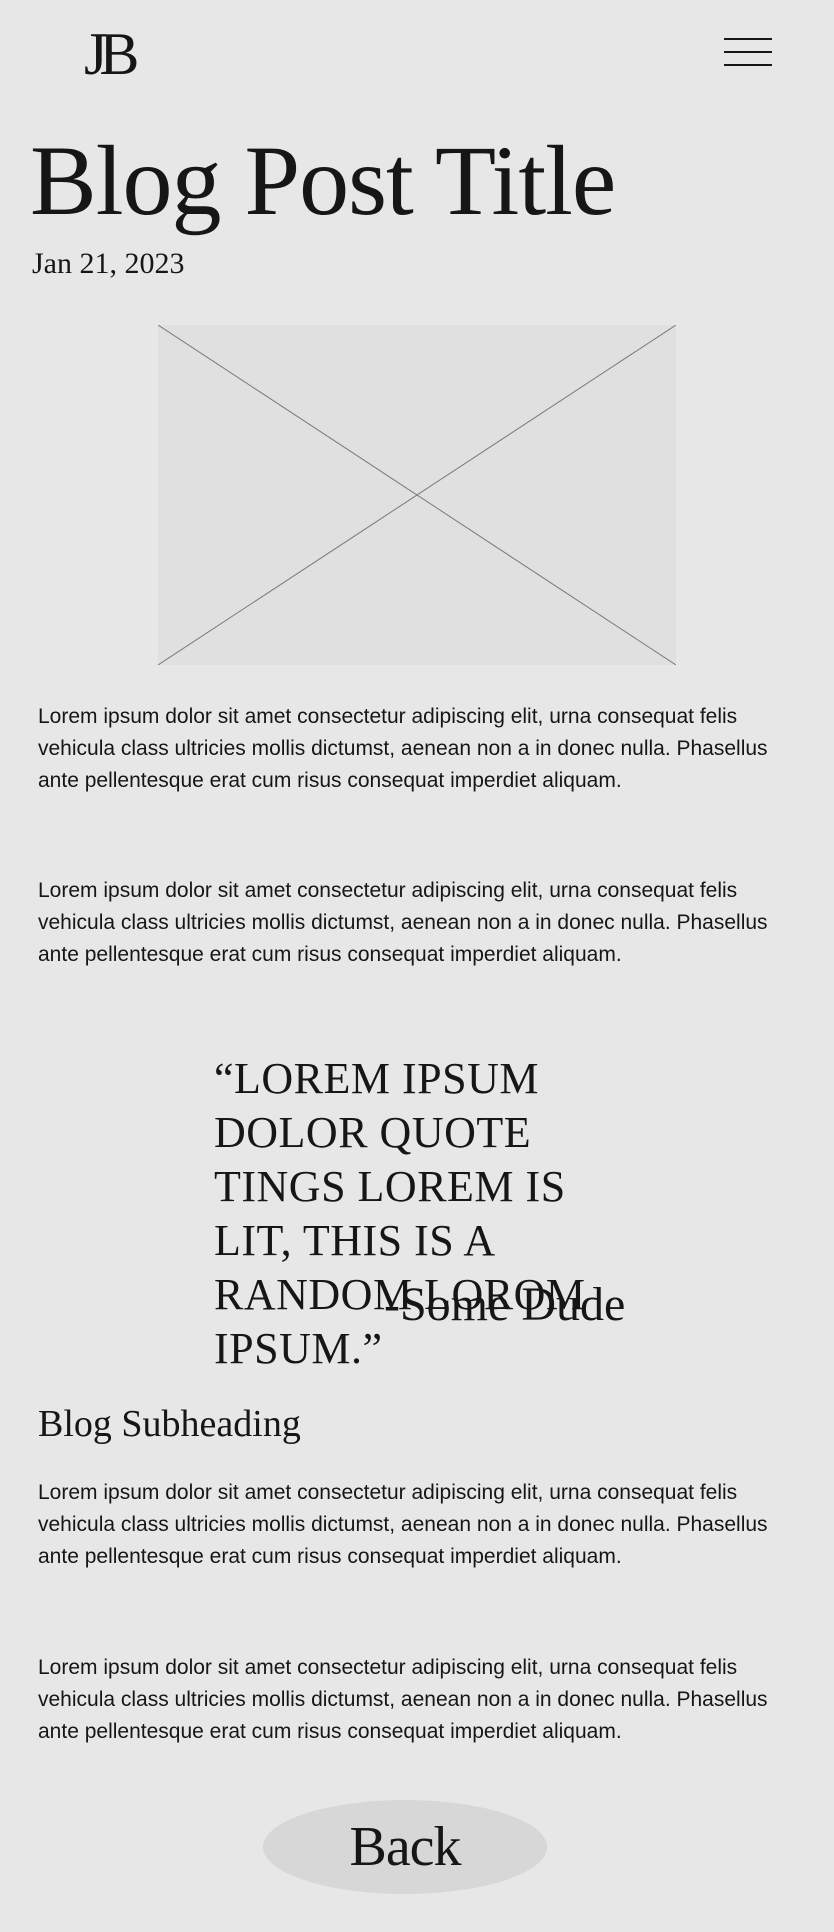  I want to click on post-date: Jan 21, 2023, so click(108, 263).